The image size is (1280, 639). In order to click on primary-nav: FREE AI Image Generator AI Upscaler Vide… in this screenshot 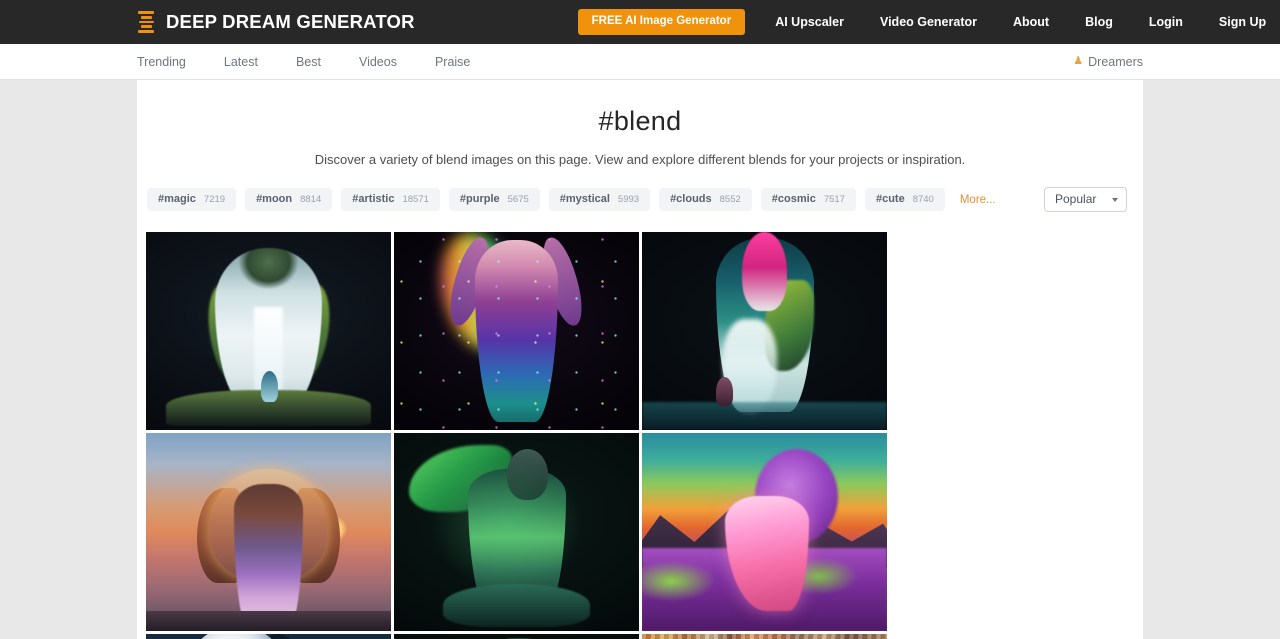, I will do `click(928, 22)`.